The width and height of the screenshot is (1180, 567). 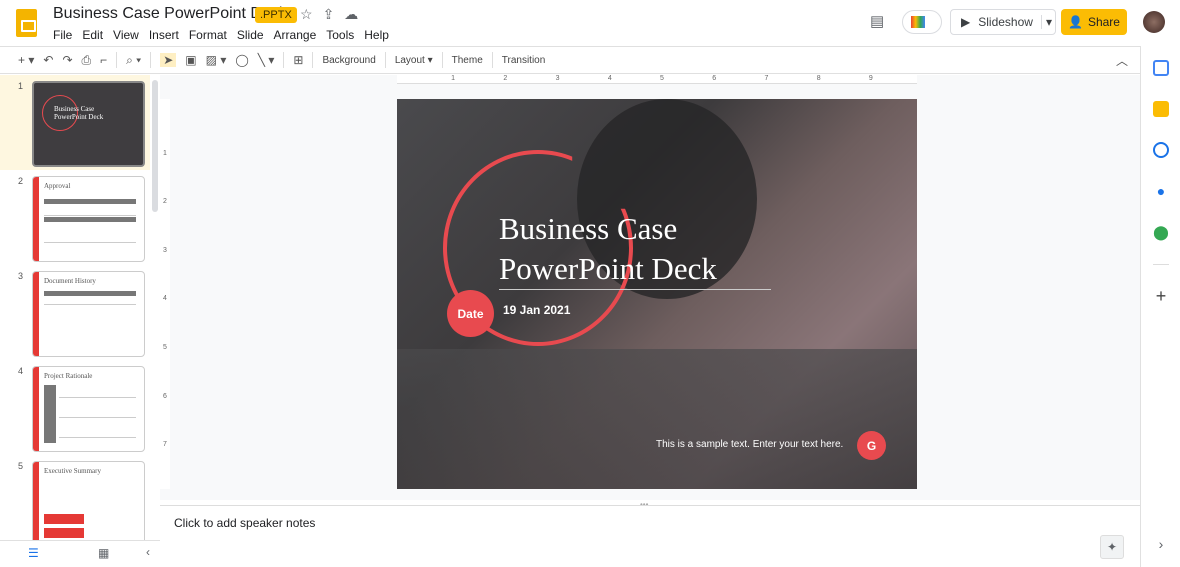 I want to click on thumbnail-slide-2: Approval, so click(x=88, y=219).